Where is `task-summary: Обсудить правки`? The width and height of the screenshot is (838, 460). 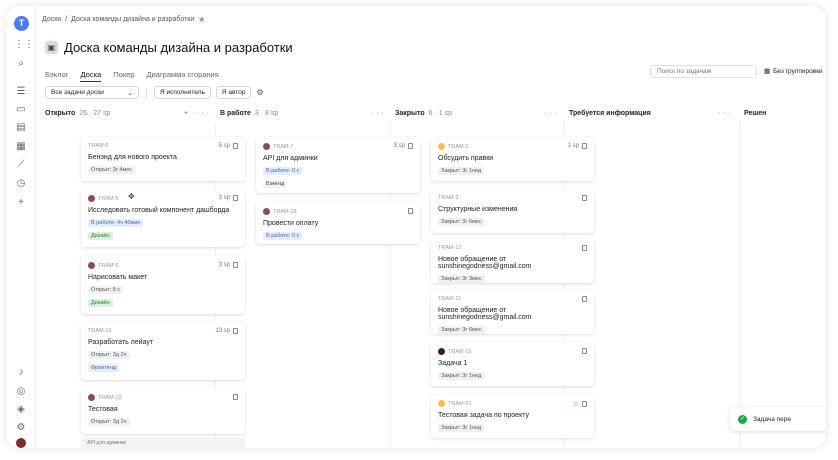 task-summary: Обсудить правки is located at coordinates (512, 158).